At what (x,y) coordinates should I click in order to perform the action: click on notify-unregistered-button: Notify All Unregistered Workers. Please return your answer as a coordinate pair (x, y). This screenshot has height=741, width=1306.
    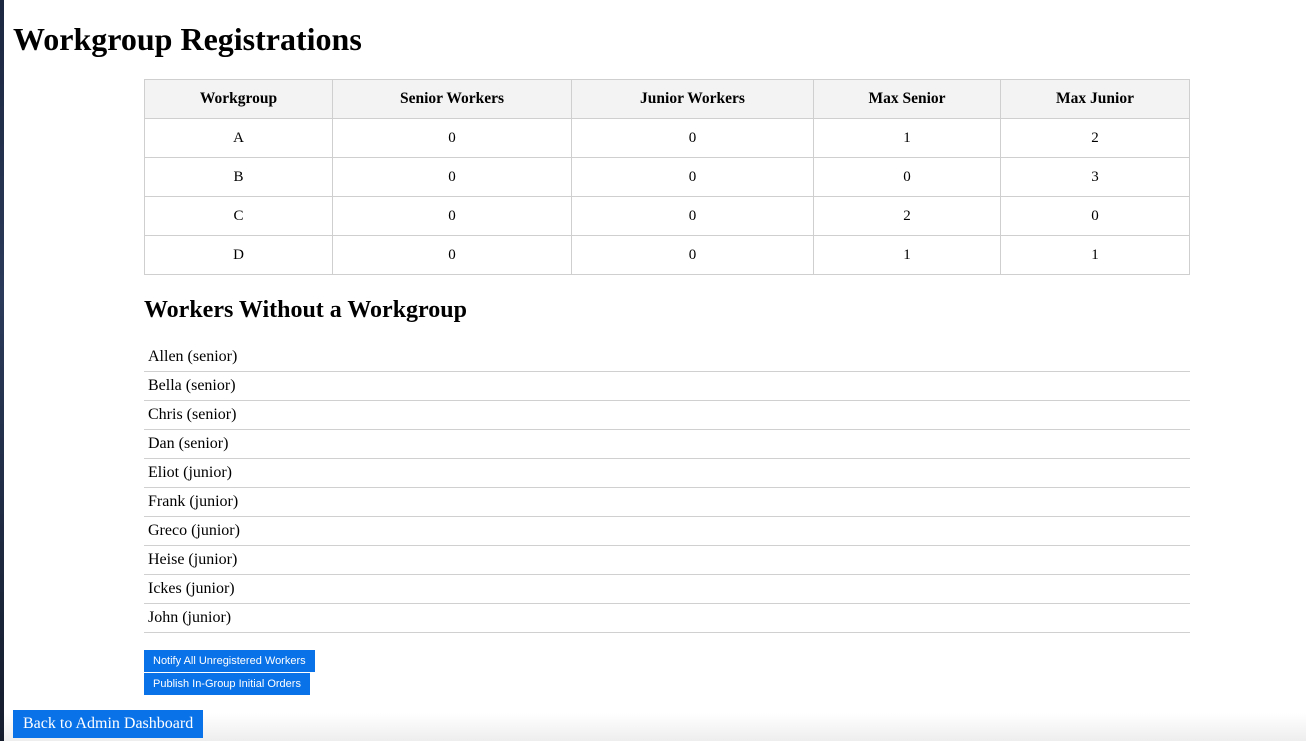
    Looking at the image, I should click on (229, 661).